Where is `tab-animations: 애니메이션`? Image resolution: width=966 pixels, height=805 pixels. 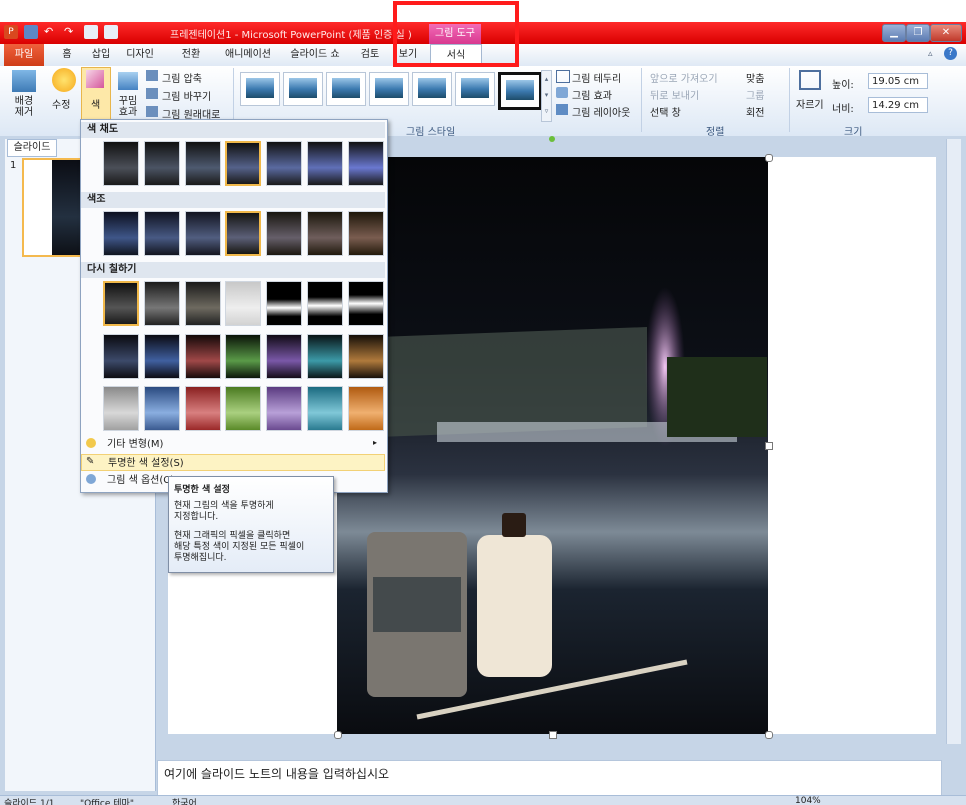
tab-animations: 애니메이션 is located at coordinates (248, 55).